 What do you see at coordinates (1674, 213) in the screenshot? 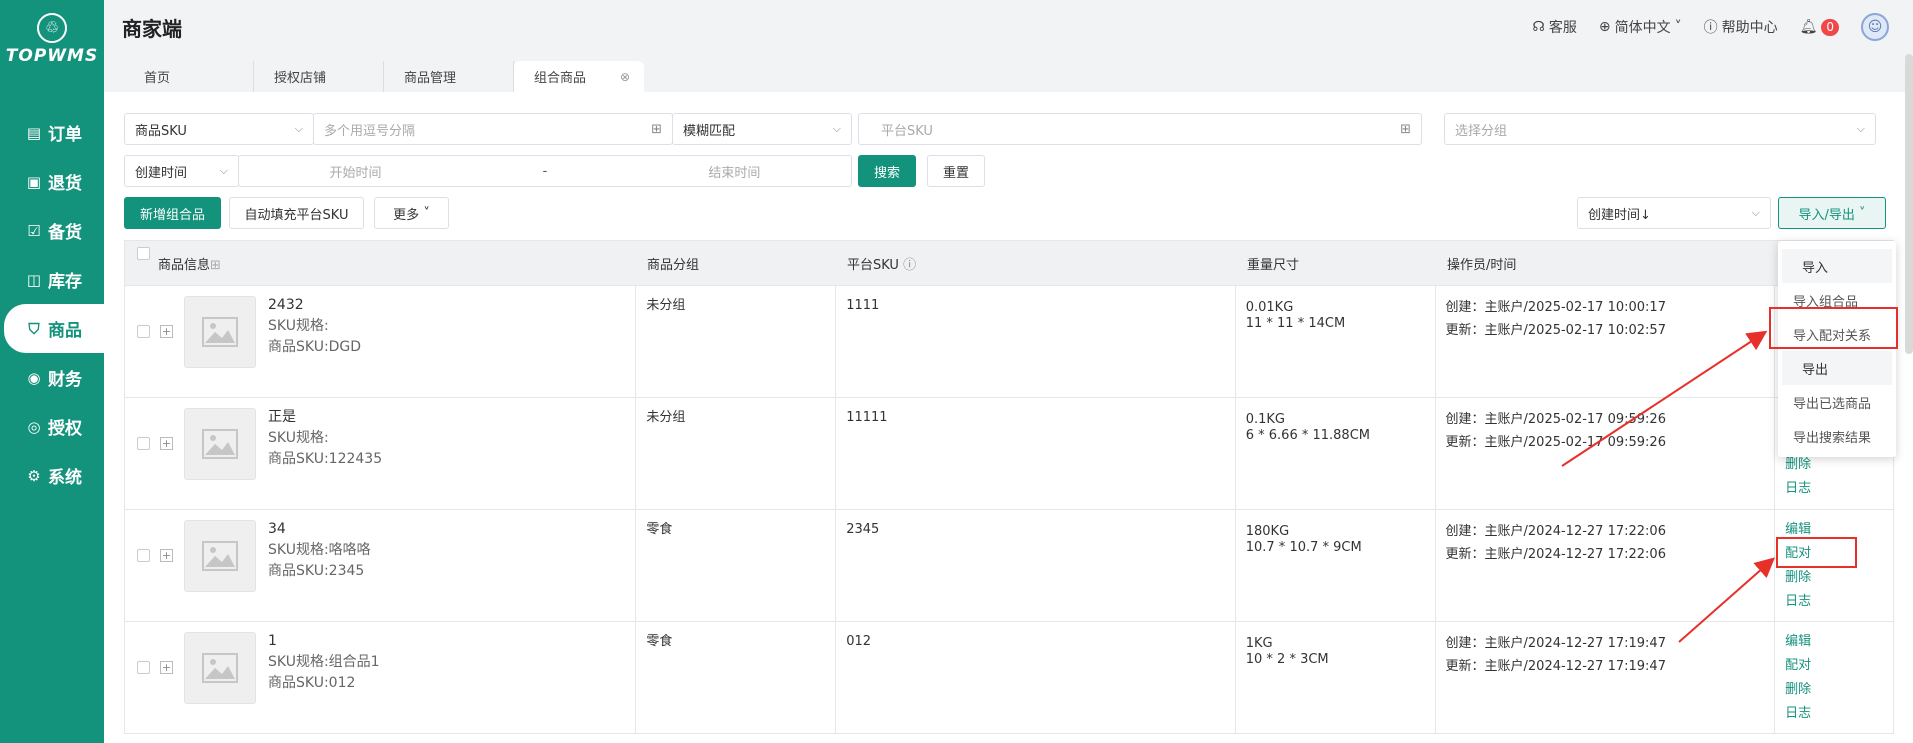
I see `sort-select: 创建时间↓ ⌵` at bounding box center [1674, 213].